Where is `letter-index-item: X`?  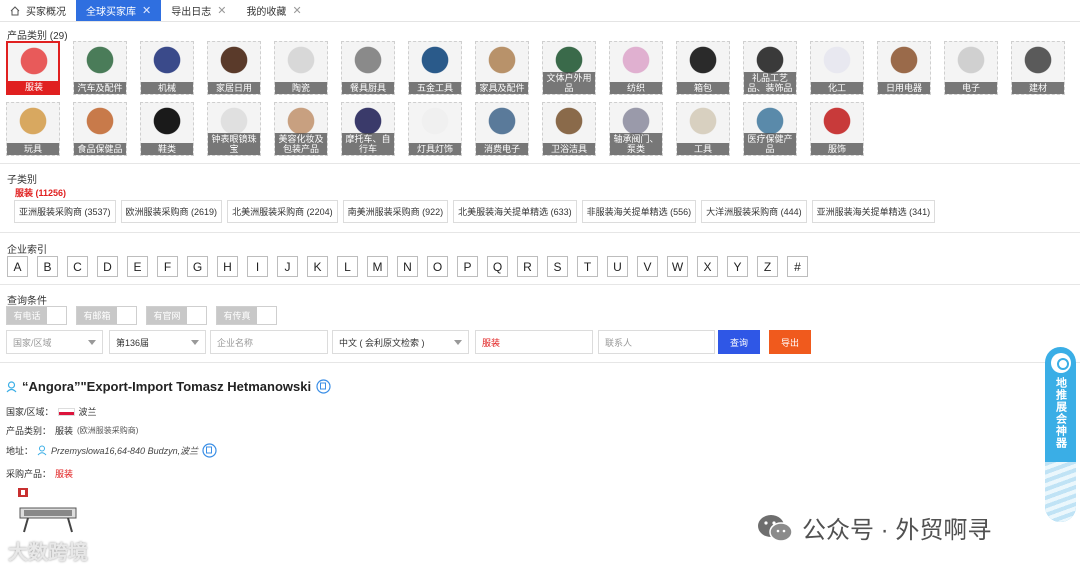 letter-index-item: X is located at coordinates (707, 266).